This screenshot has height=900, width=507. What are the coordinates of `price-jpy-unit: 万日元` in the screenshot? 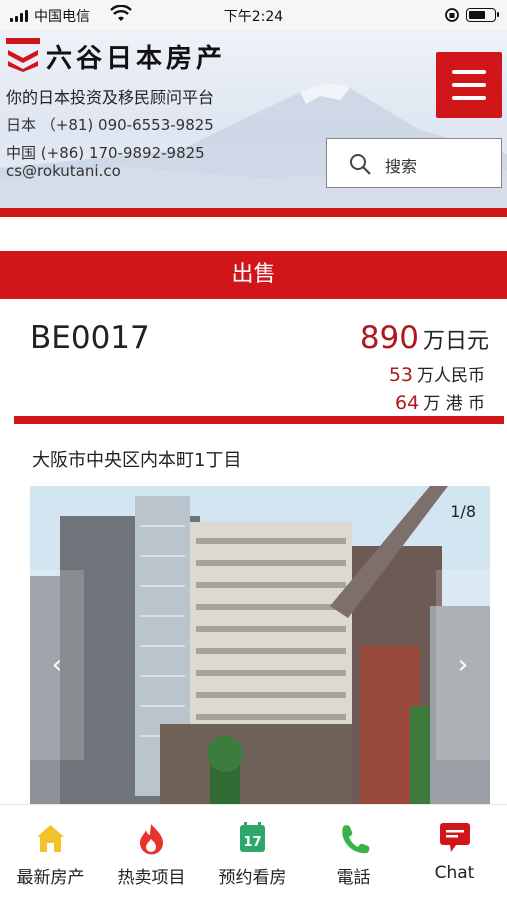 It's located at (455, 341).